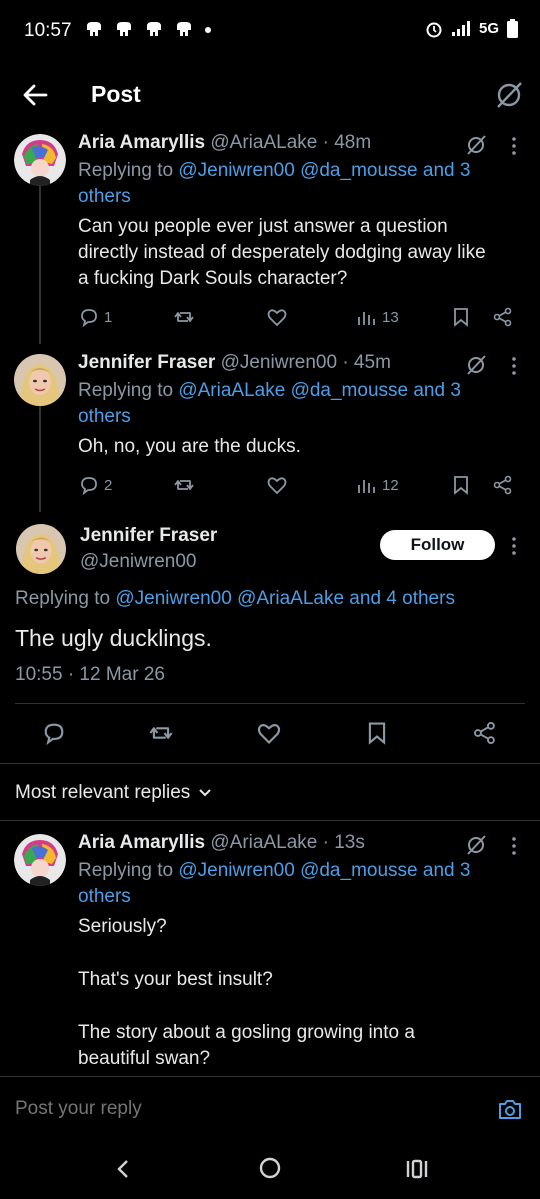 Image resolution: width=540 pixels, height=1199 pixels. I want to click on status-right: 5G, so click(471, 28).